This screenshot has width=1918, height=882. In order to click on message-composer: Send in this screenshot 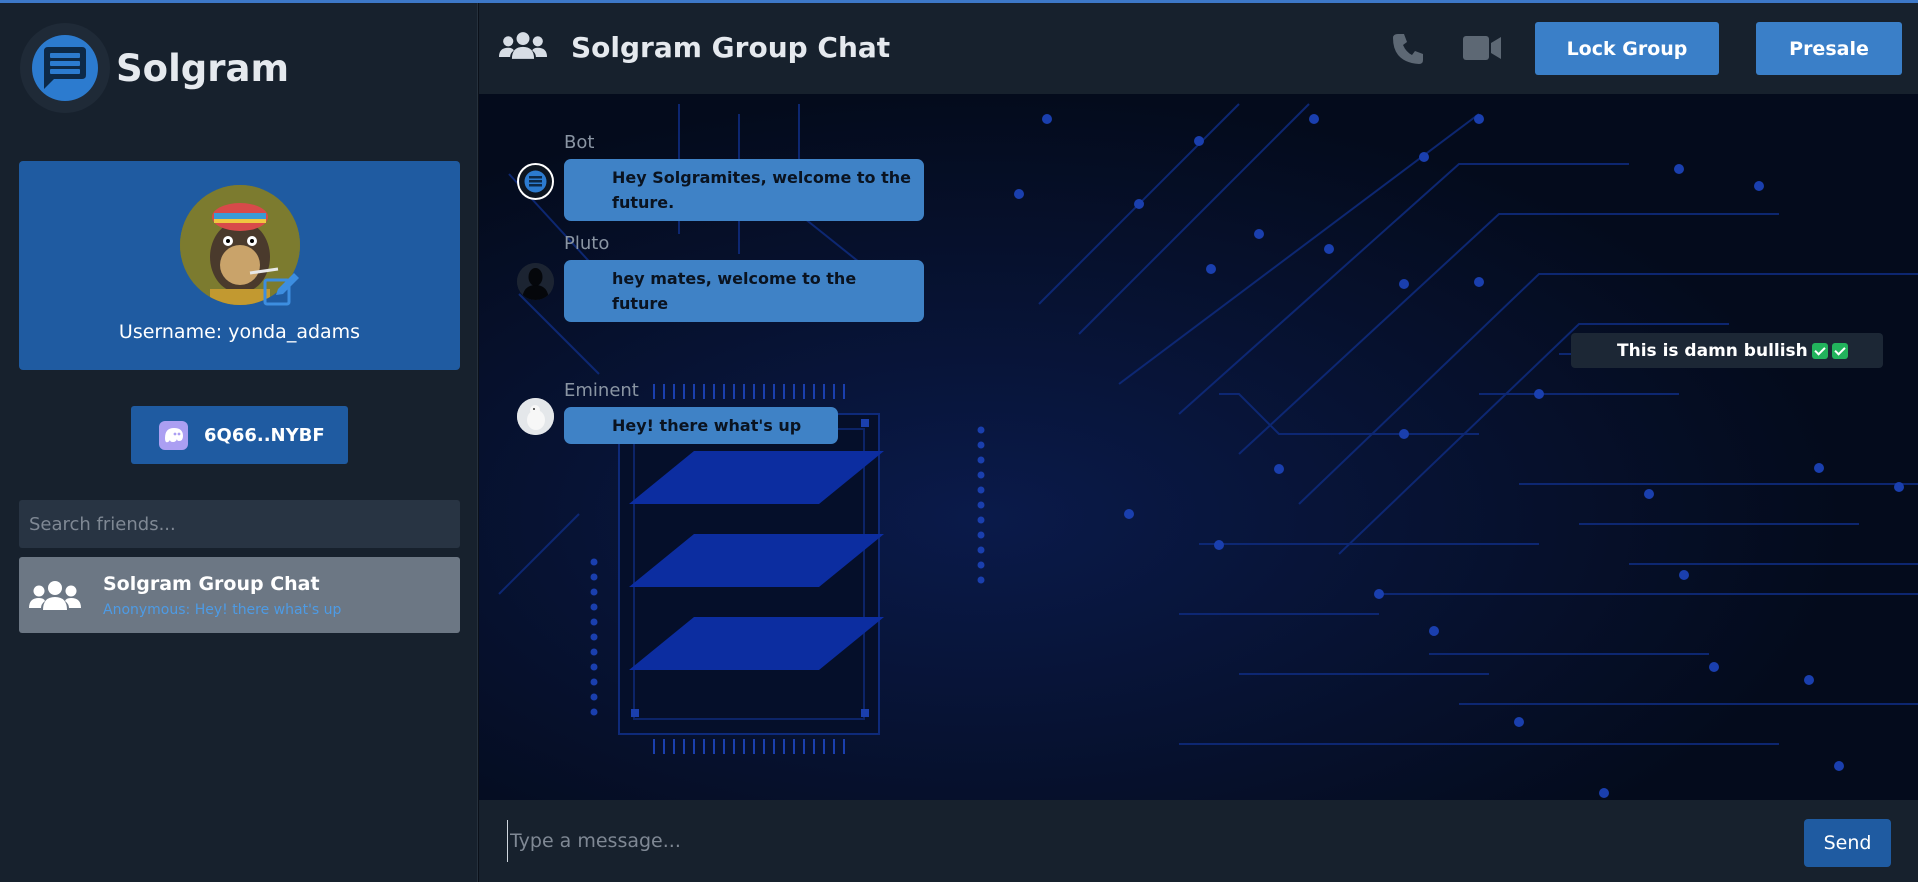, I will do `click(1198, 841)`.